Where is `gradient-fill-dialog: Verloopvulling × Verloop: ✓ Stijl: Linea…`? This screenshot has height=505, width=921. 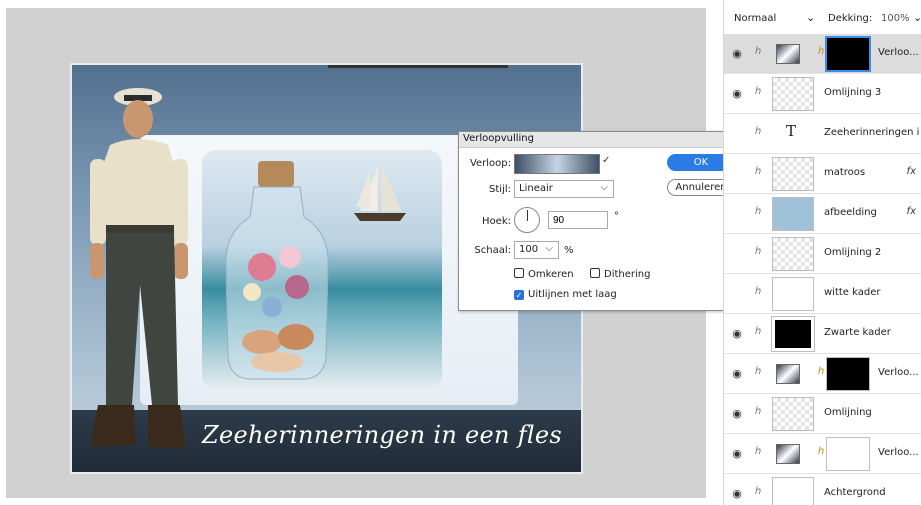
gradient-fill-dialog: Verloopvulling × Verloop: ✓ Stijl: Linea… is located at coordinates (601, 221).